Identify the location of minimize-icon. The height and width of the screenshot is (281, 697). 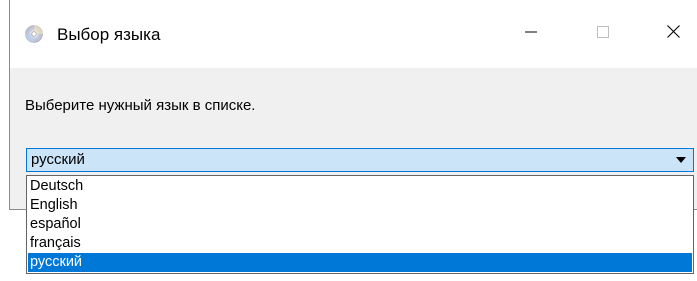
(531, 34).